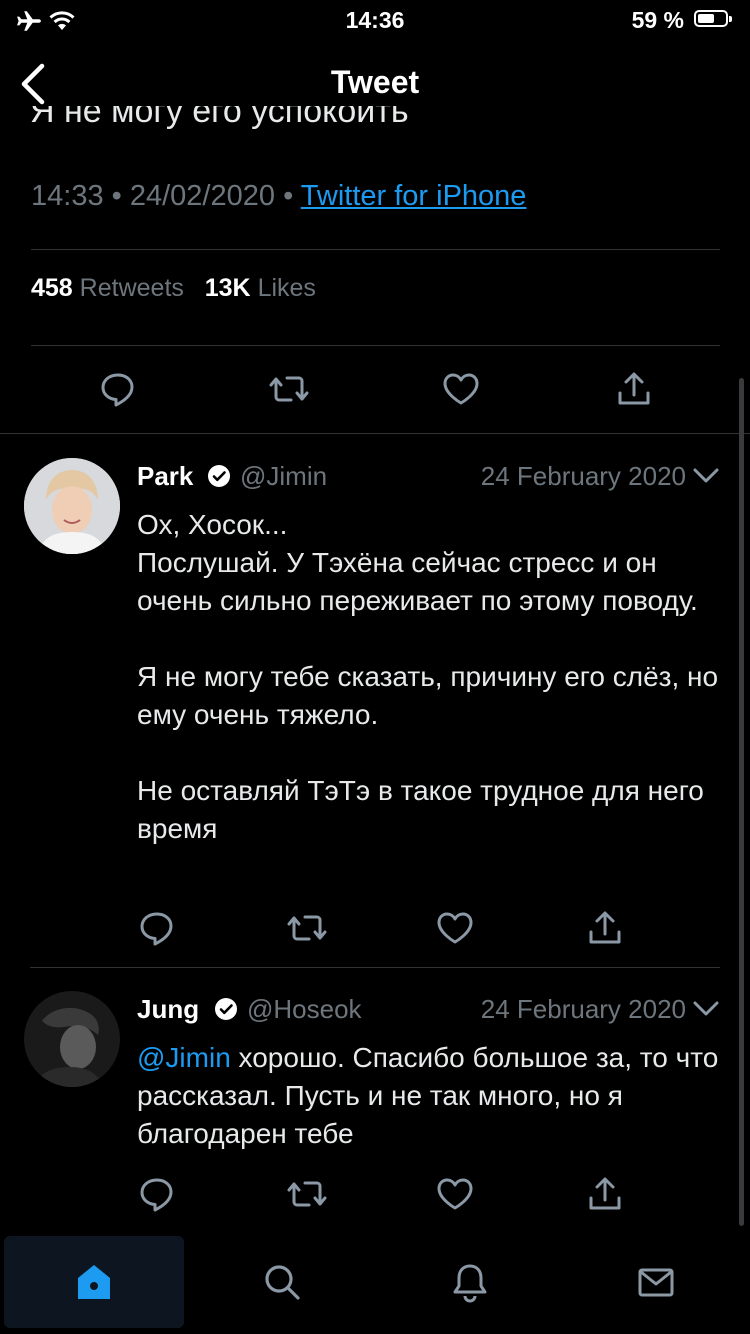  Describe the element at coordinates (260, 288) in the screenshot. I see `likes-stat: 13K Likes` at that location.